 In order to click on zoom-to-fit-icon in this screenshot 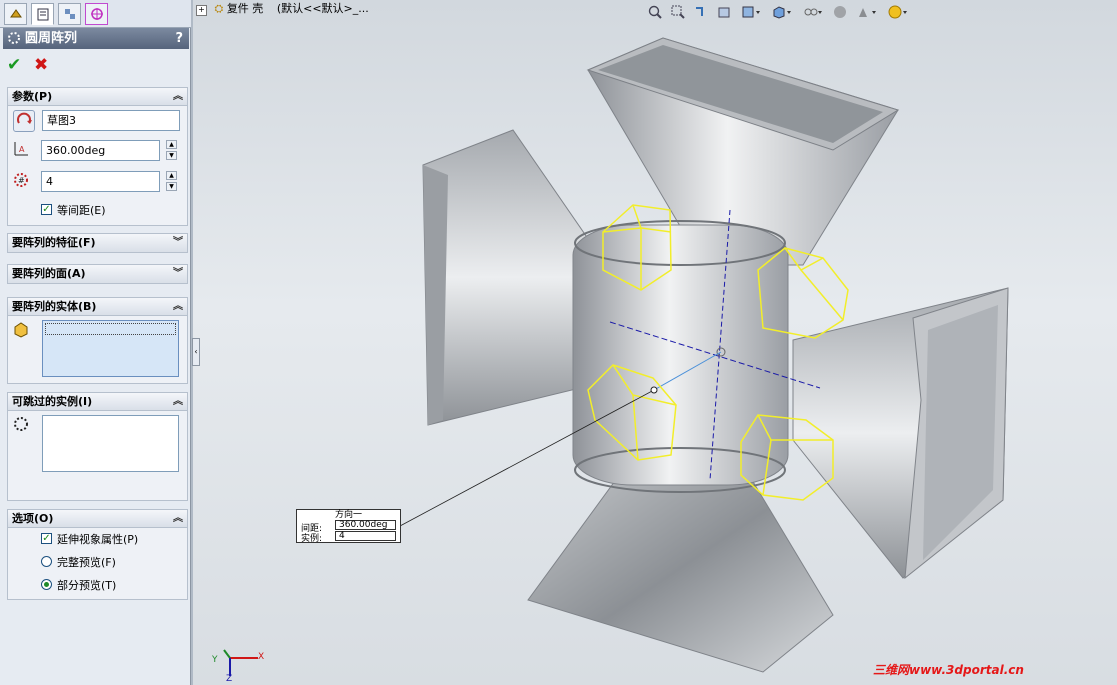, I will do `click(655, 12)`.